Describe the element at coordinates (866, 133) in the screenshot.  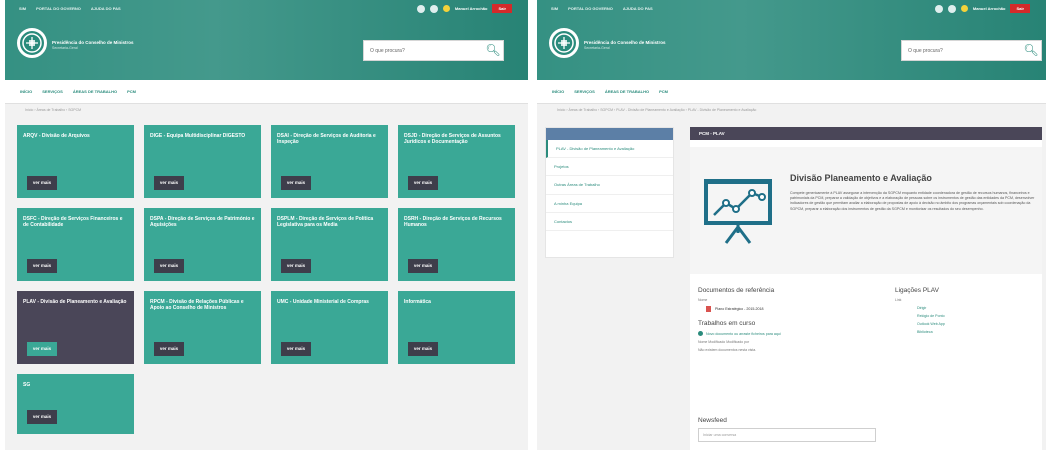
I see `page-title: PCM - PLAV` at that location.